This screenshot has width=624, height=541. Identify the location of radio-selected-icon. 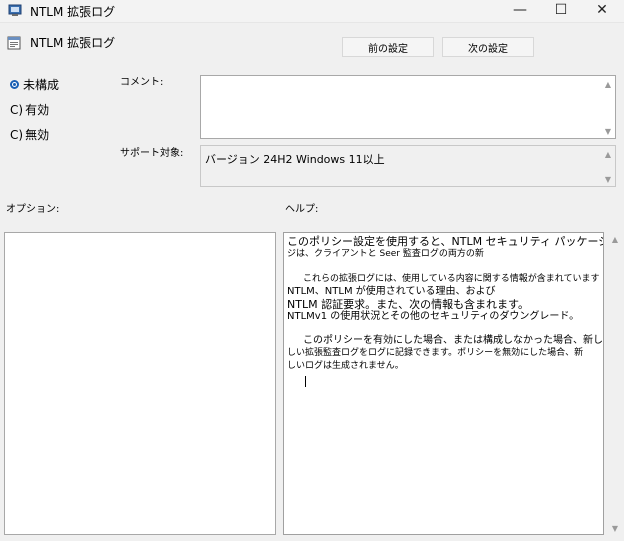
(14, 84).